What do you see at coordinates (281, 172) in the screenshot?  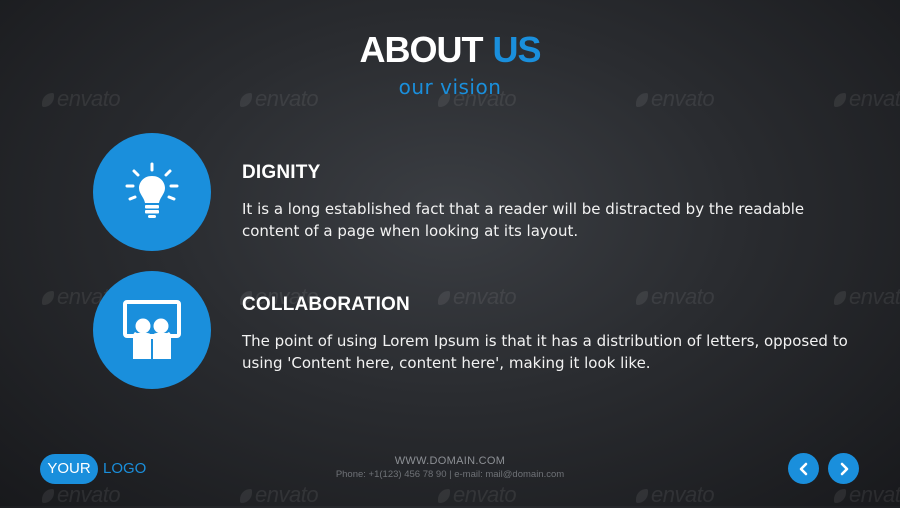 I see `feature-title: DIGNITY` at bounding box center [281, 172].